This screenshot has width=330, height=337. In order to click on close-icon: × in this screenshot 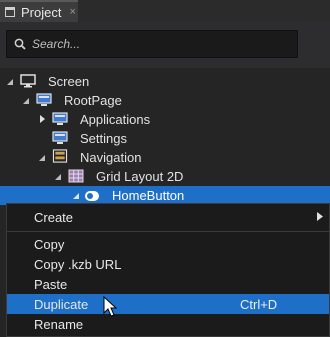, I will do `click(72, 12)`.